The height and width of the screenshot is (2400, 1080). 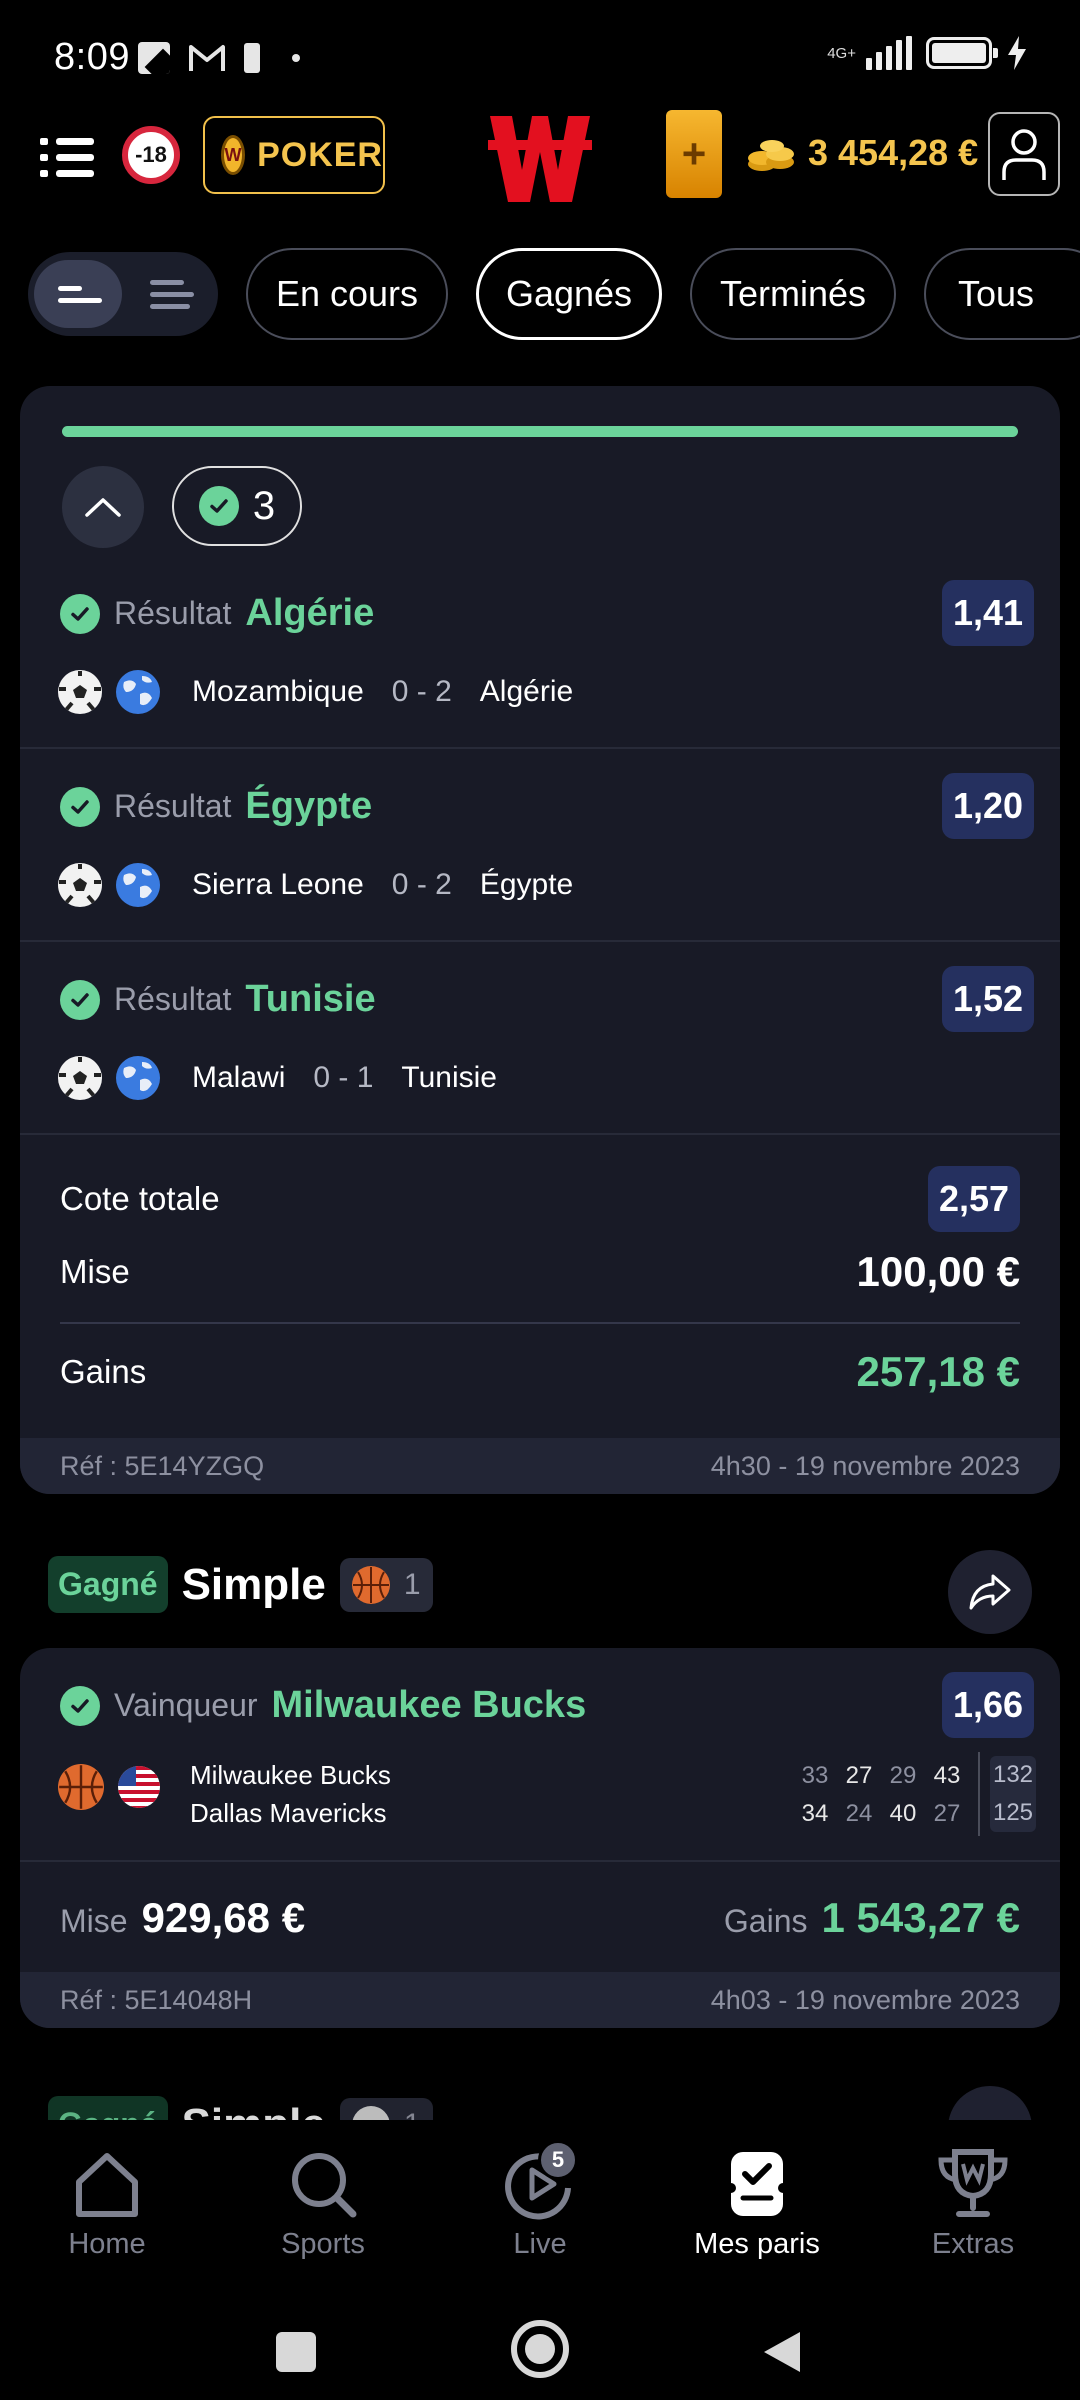 I want to click on bet-header: Gagné Simple 1, so click(x=240, y=1584).